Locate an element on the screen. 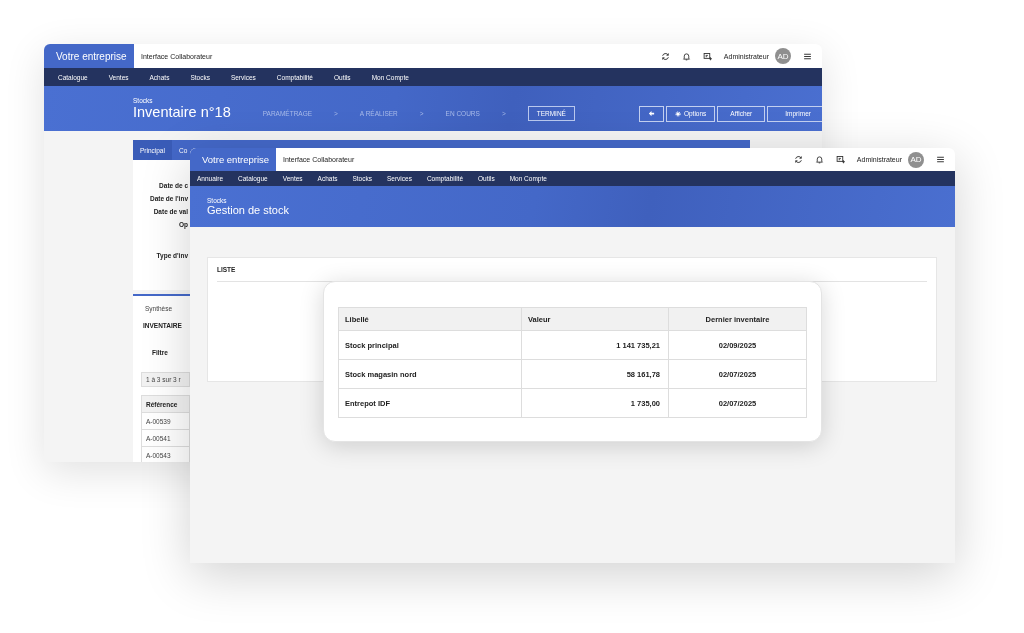 This screenshot has width=1024, height=633. page-title: Gestion de stock is located at coordinates (248, 210).